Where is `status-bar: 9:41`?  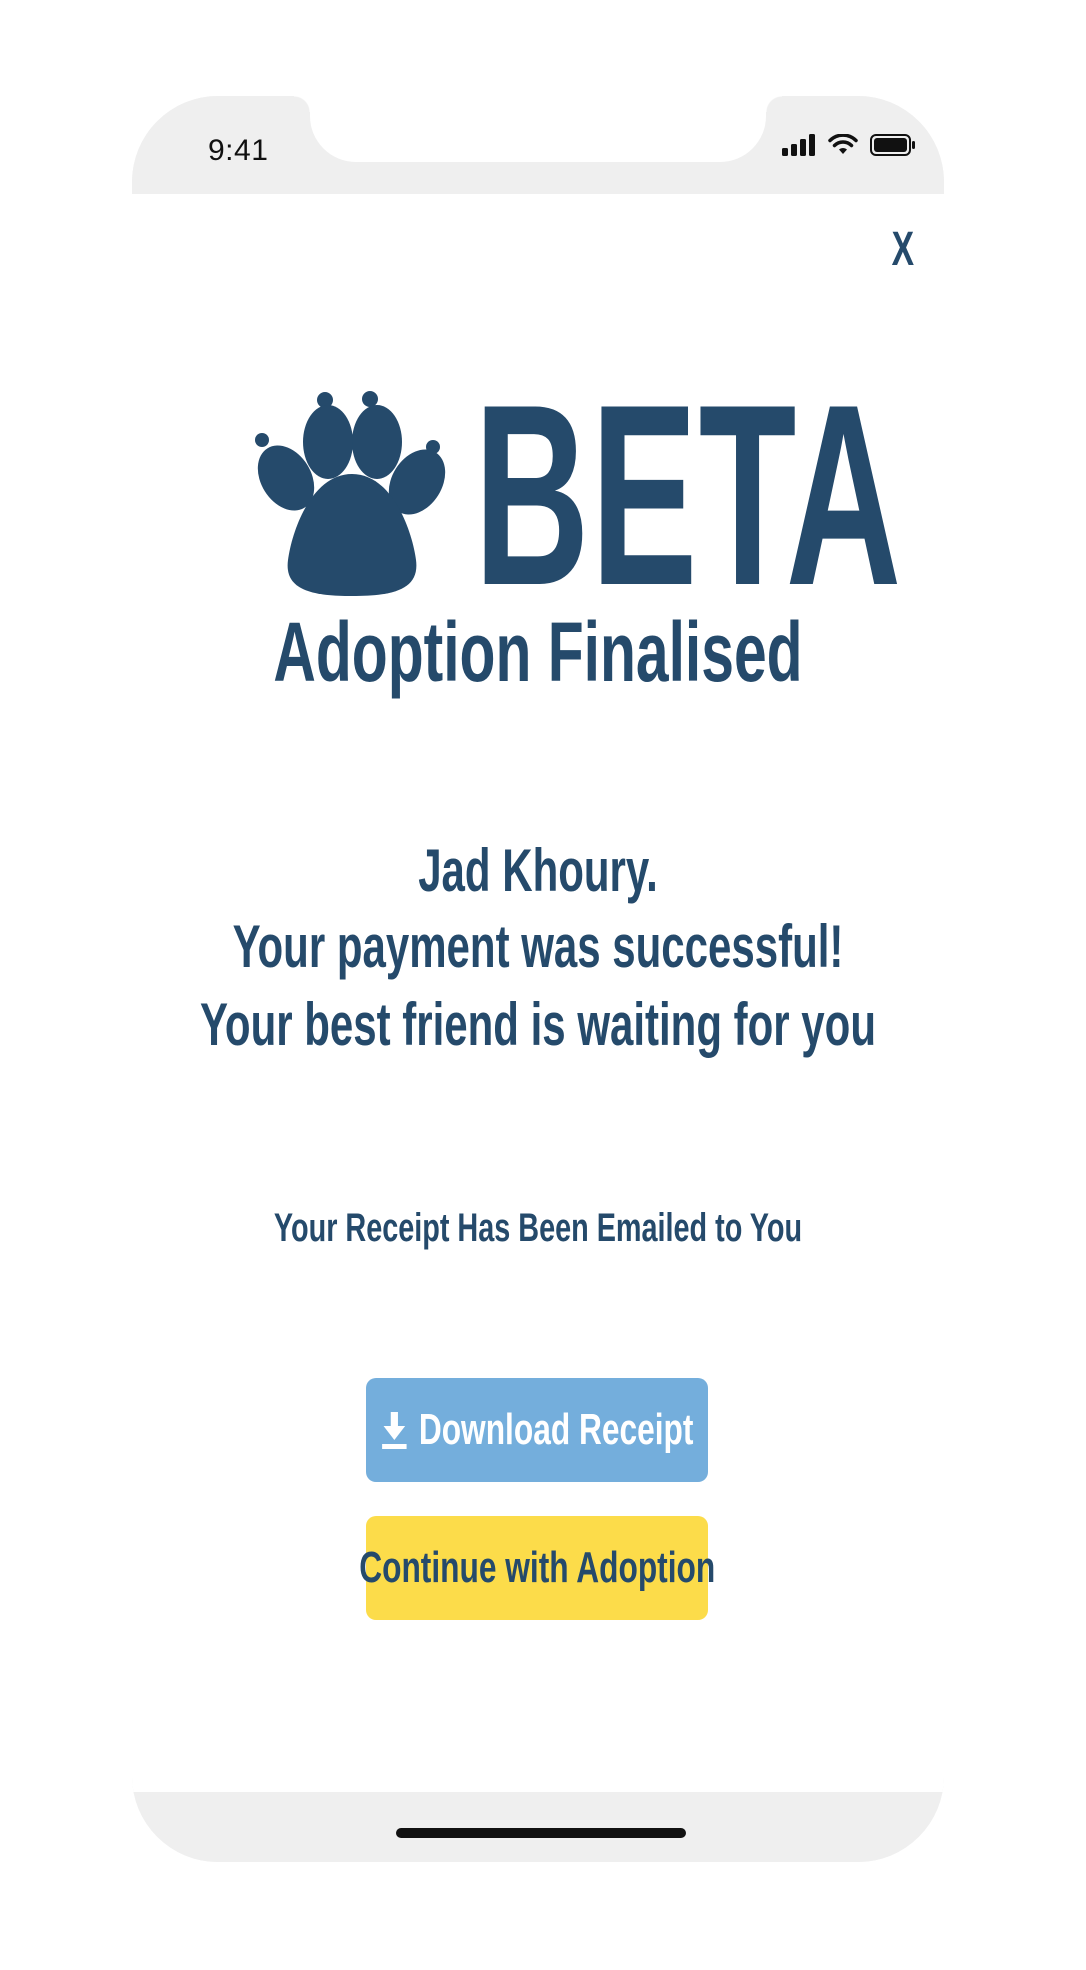 status-bar: 9:41 is located at coordinates (538, 145).